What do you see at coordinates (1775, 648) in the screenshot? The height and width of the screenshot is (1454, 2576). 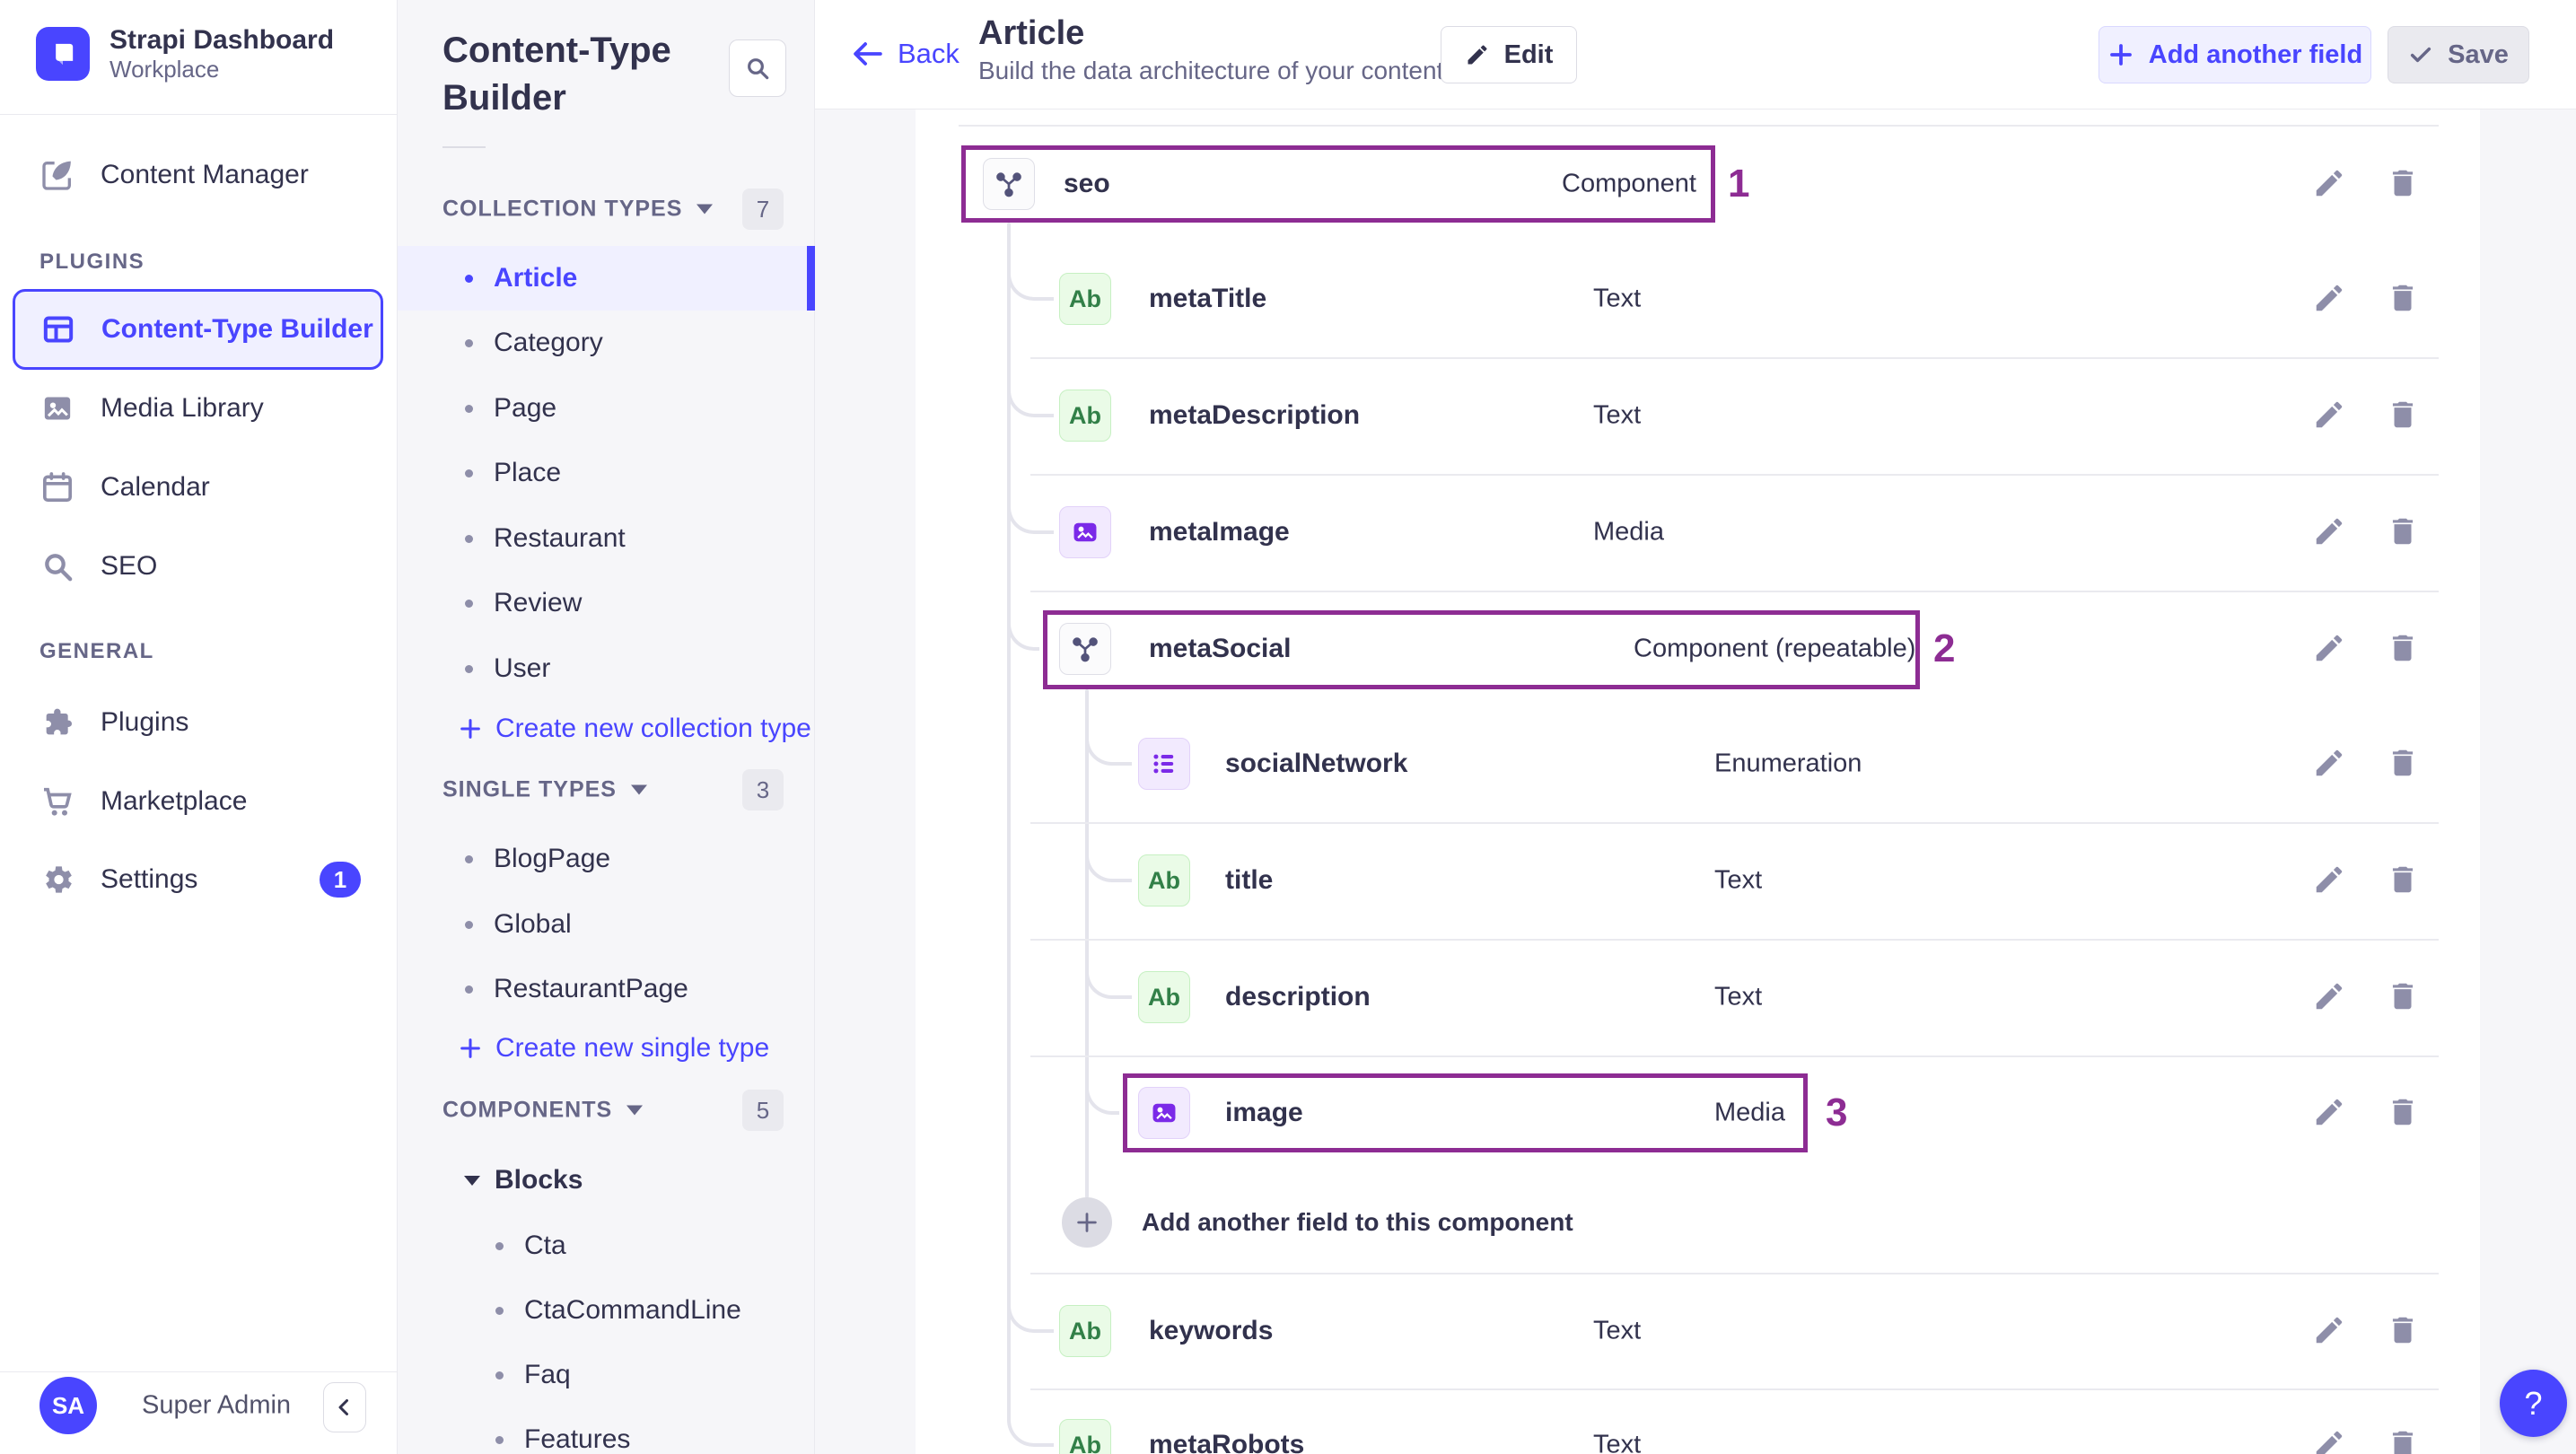 I see `field-type: Component (repeatable)` at bounding box center [1775, 648].